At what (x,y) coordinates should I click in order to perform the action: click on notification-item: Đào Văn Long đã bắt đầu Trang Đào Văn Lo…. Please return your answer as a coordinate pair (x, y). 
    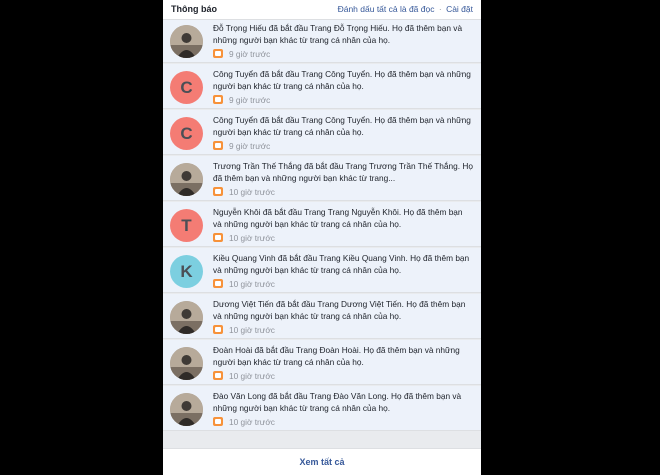
    Looking at the image, I should click on (322, 408).